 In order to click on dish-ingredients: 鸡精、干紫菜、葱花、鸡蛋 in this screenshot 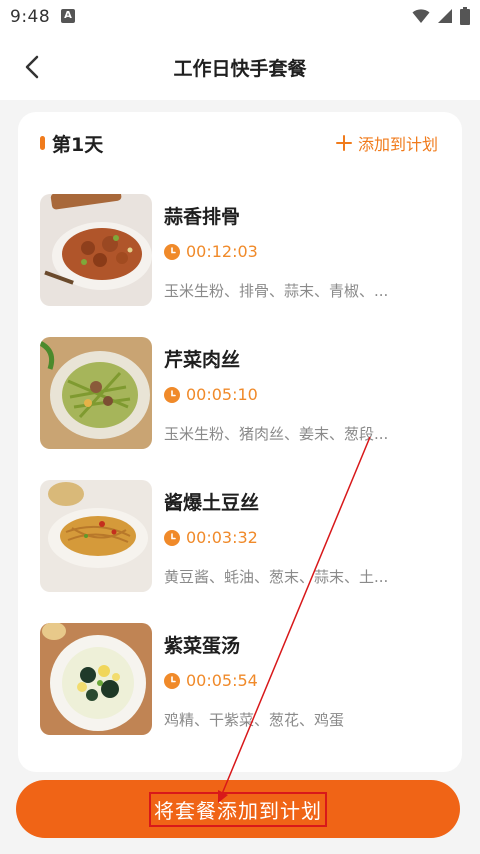, I will do `click(254, 720)`.